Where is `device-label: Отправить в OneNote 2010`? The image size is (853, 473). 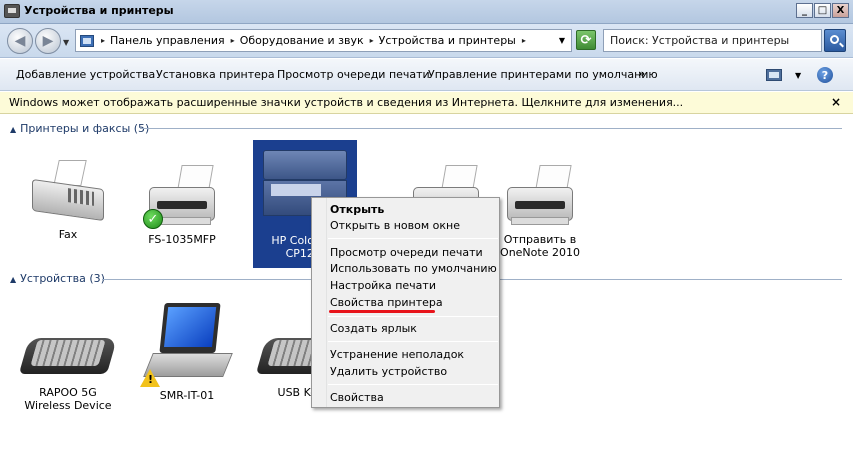
device-label: Отправить в OneNote 2010 is located at coordinates (540, 246).